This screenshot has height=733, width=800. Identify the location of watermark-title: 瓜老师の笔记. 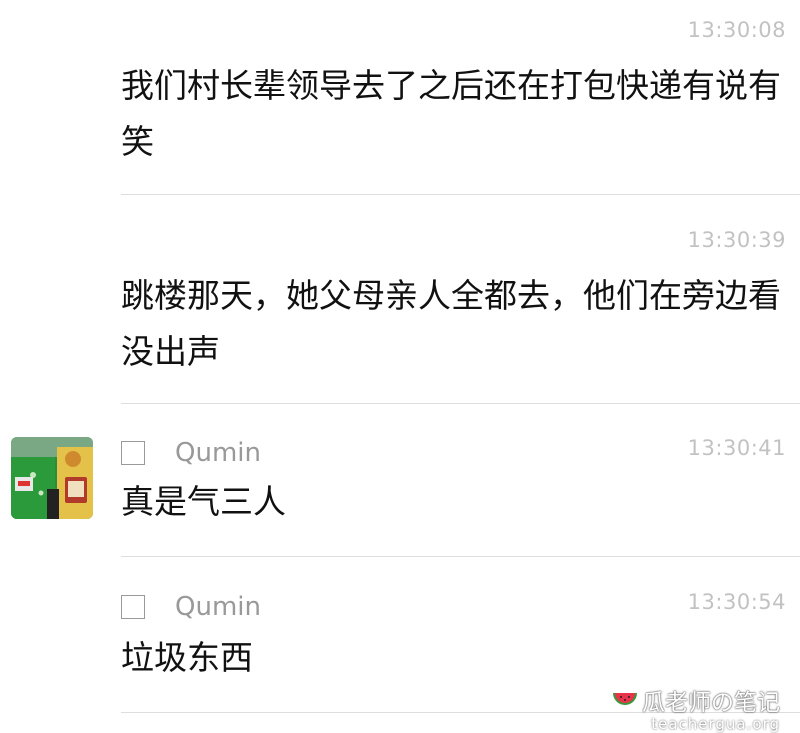
(711, 703).